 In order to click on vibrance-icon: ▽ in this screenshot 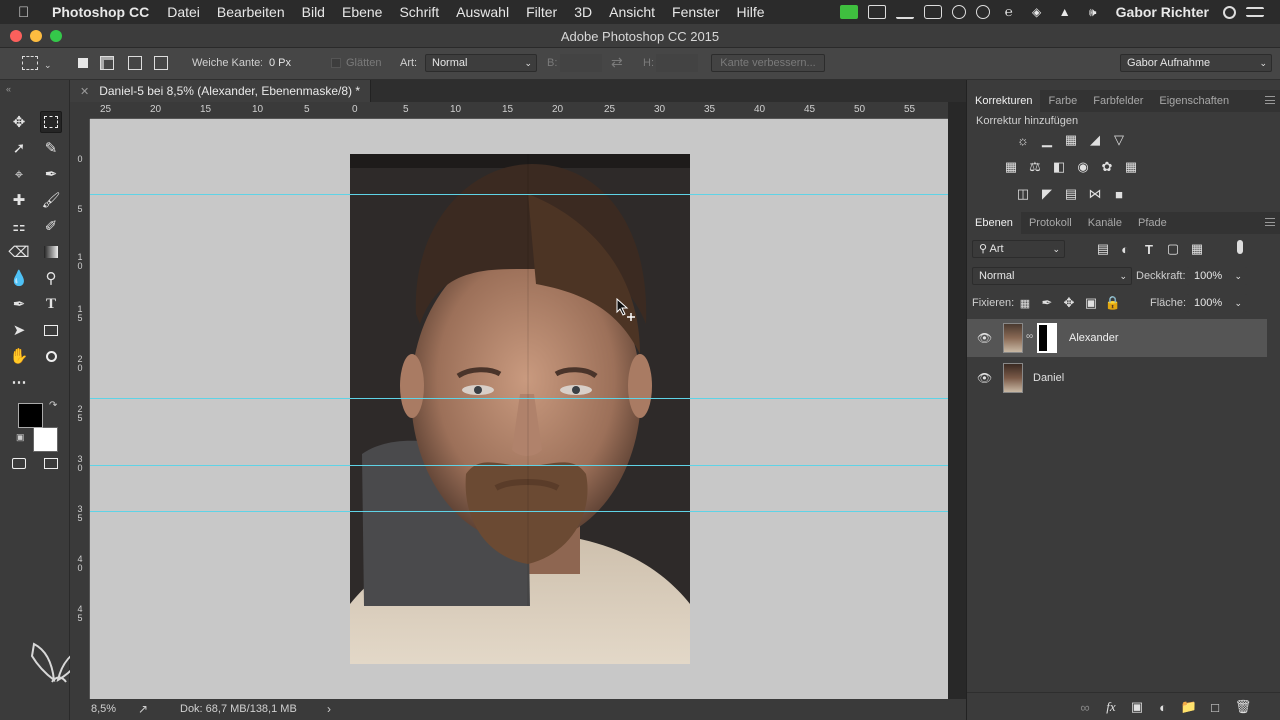, I will do `click(1119, 140)`.